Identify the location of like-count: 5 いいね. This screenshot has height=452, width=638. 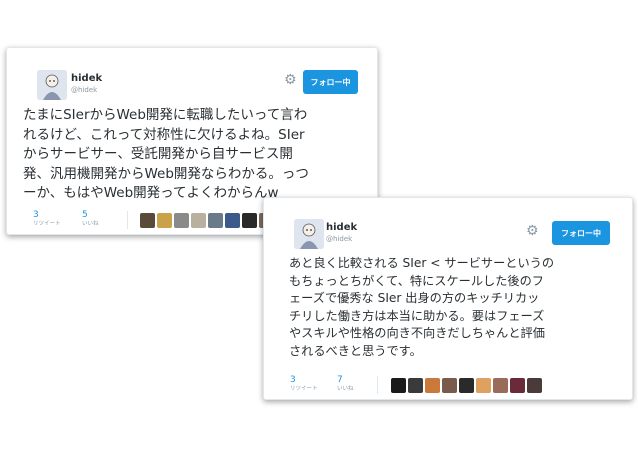
(90, 219).